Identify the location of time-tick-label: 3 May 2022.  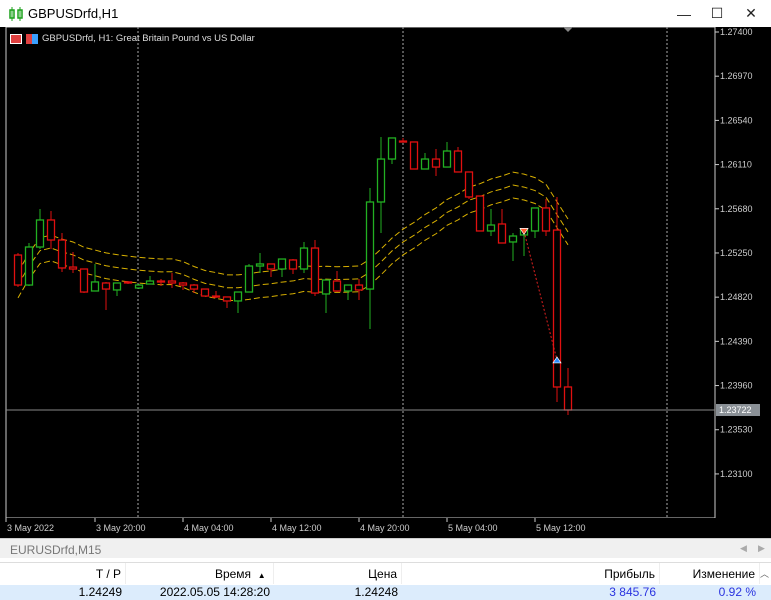
(30, 528).